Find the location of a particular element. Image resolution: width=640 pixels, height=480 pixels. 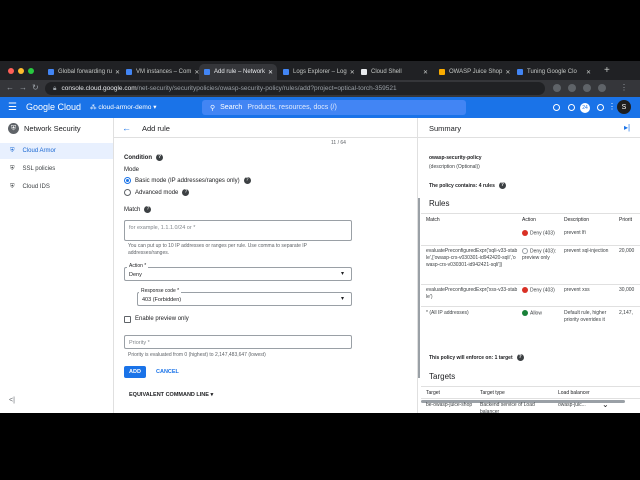

equivalent-command-line-label: EQUIVALENT COMMAND LINE is located at coordinates (169, 395).